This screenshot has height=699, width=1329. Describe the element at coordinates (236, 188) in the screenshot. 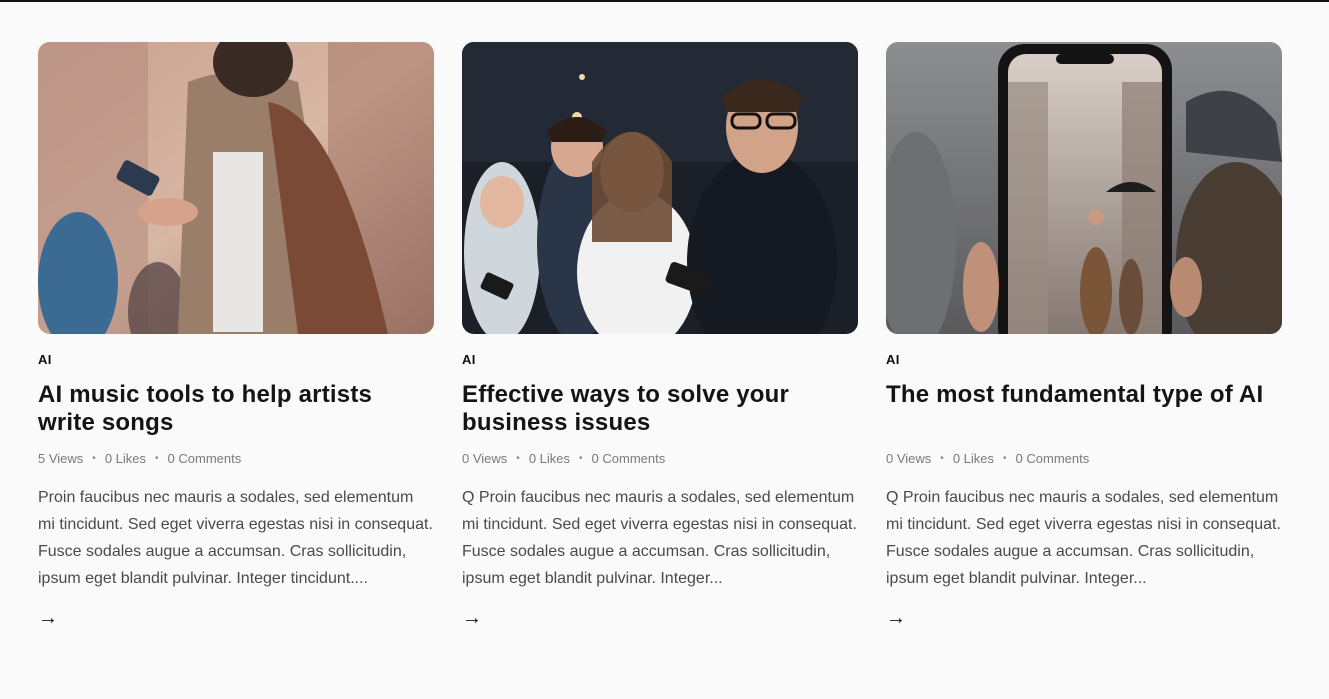

I see `post-thumbnail-woman-phone` at that location.